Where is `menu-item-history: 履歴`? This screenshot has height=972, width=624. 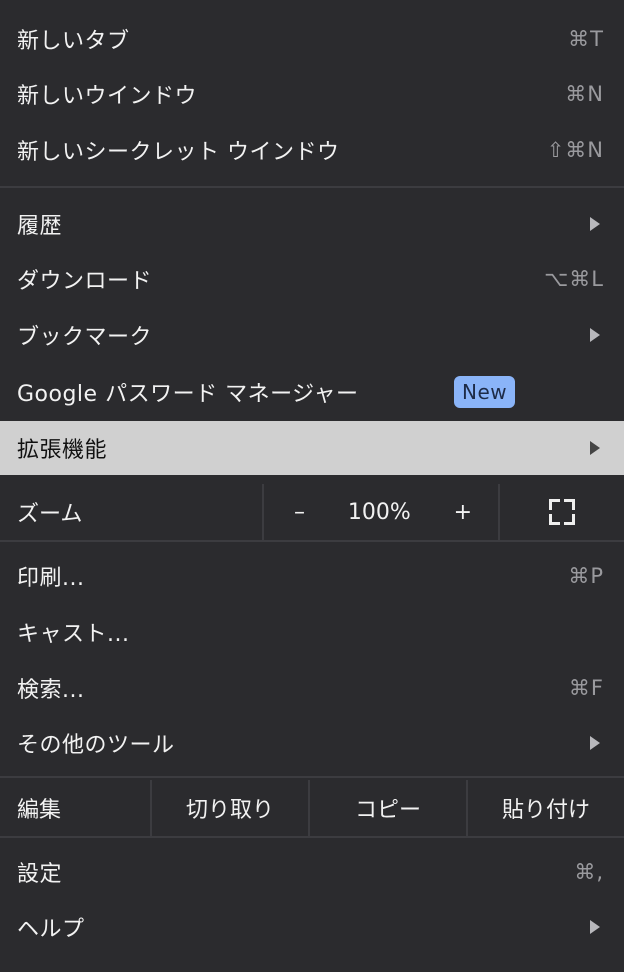 menu-item-history: 履歴 is located at coordinates (312, 224).